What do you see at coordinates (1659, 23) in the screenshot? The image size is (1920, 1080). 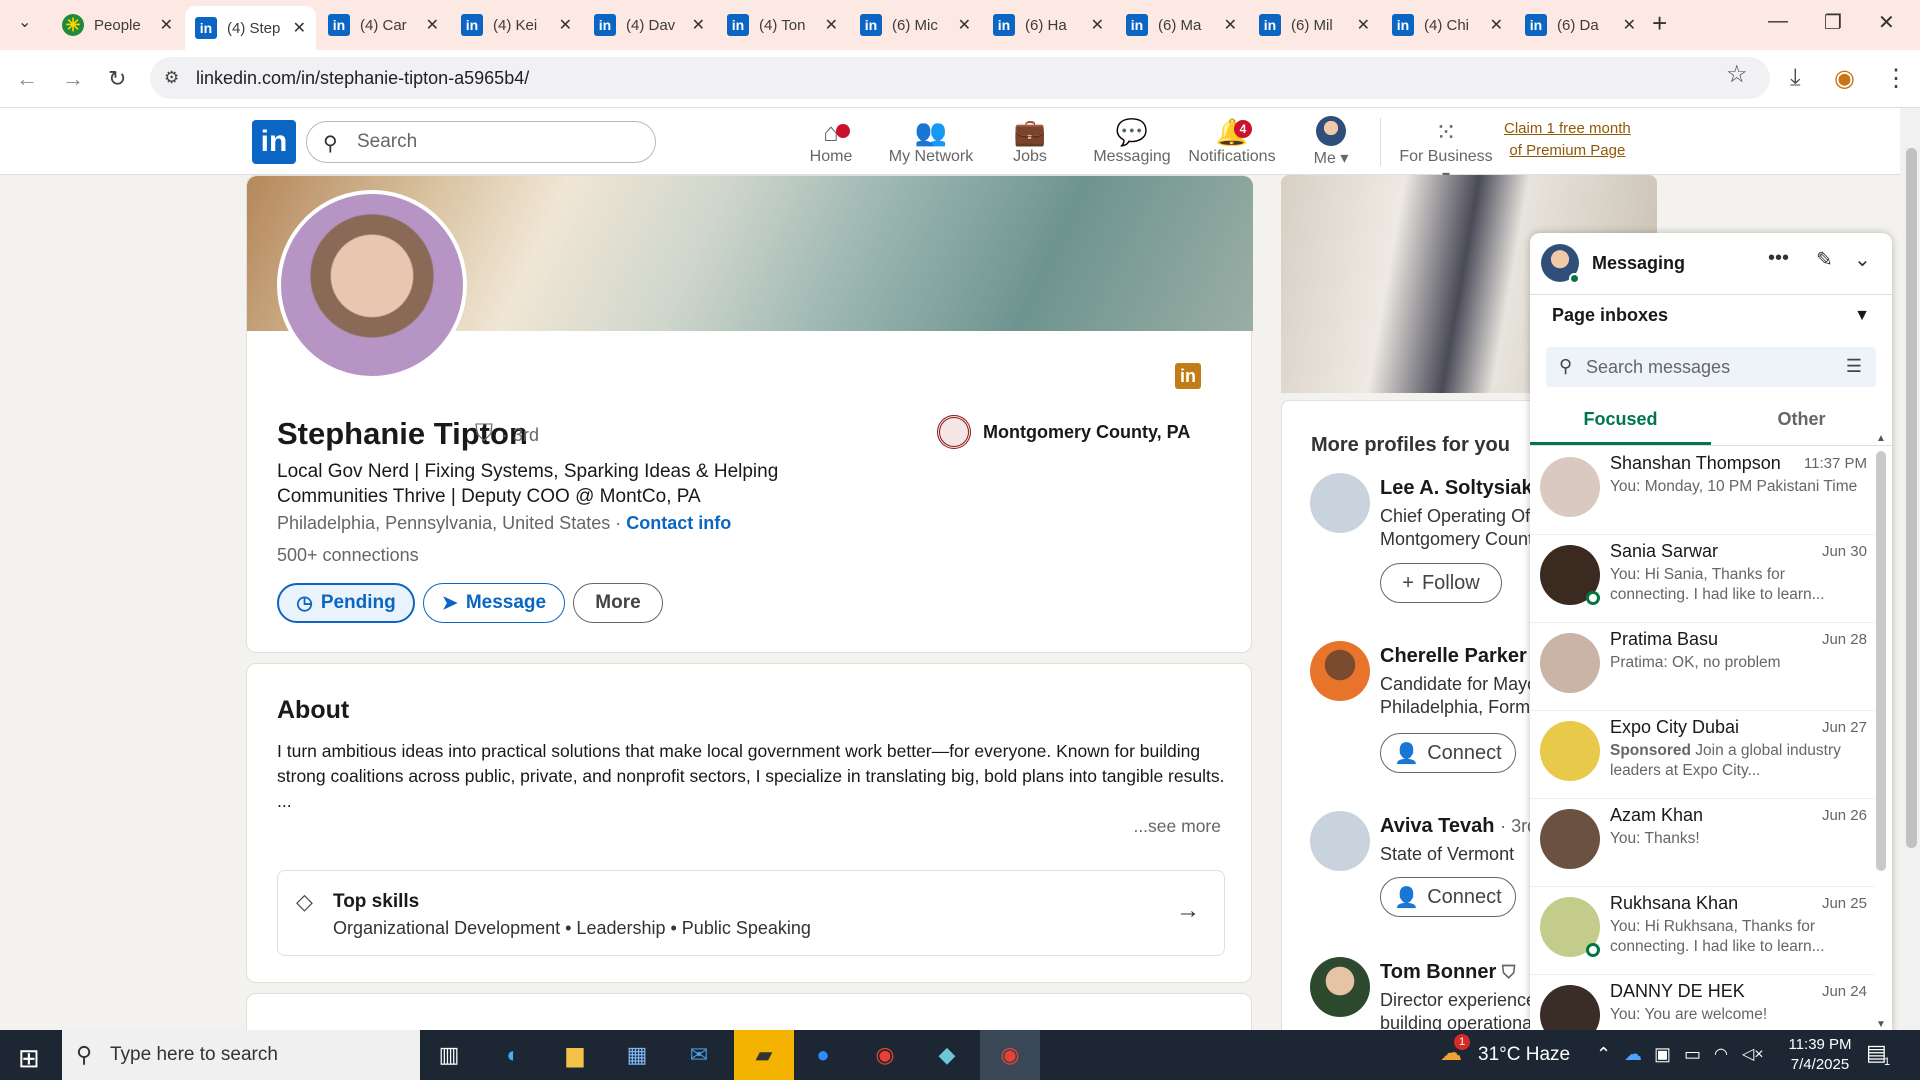 I see `new-tab-icon: +` at bounding box center [1659, 23].